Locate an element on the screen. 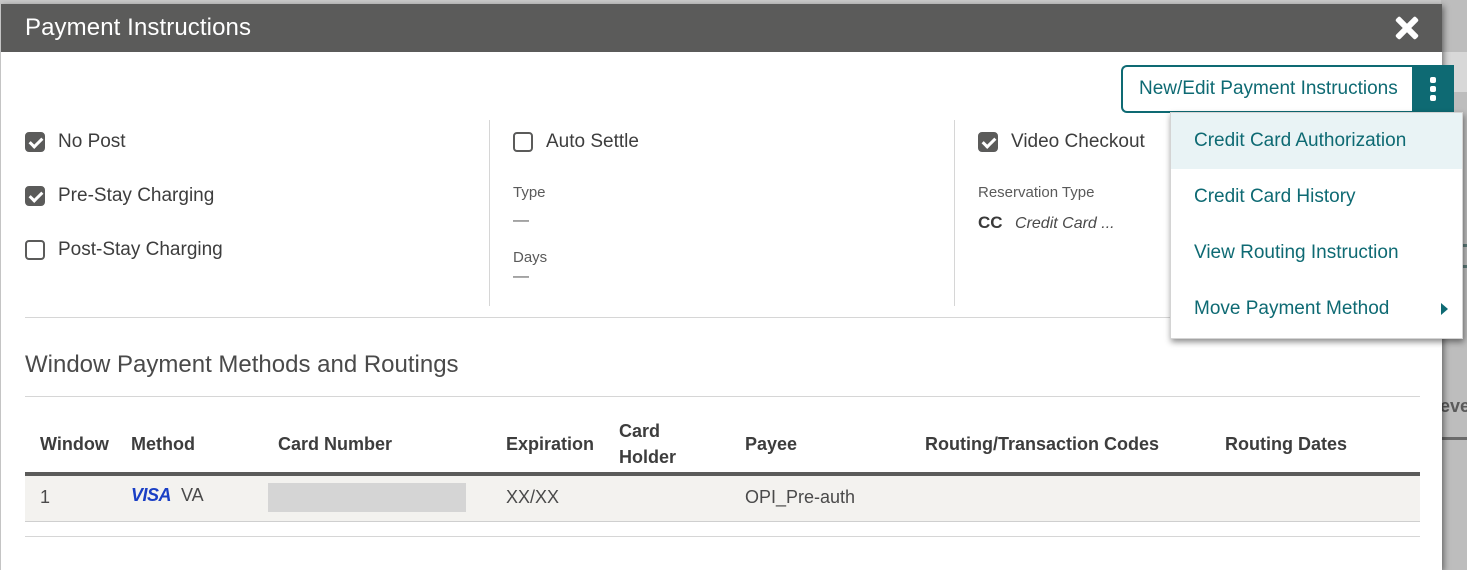 This screenshot has height=570, width=1467. column-header-routing-codes: Routing/Transaction Codes is located at coordinates (1042, 444).